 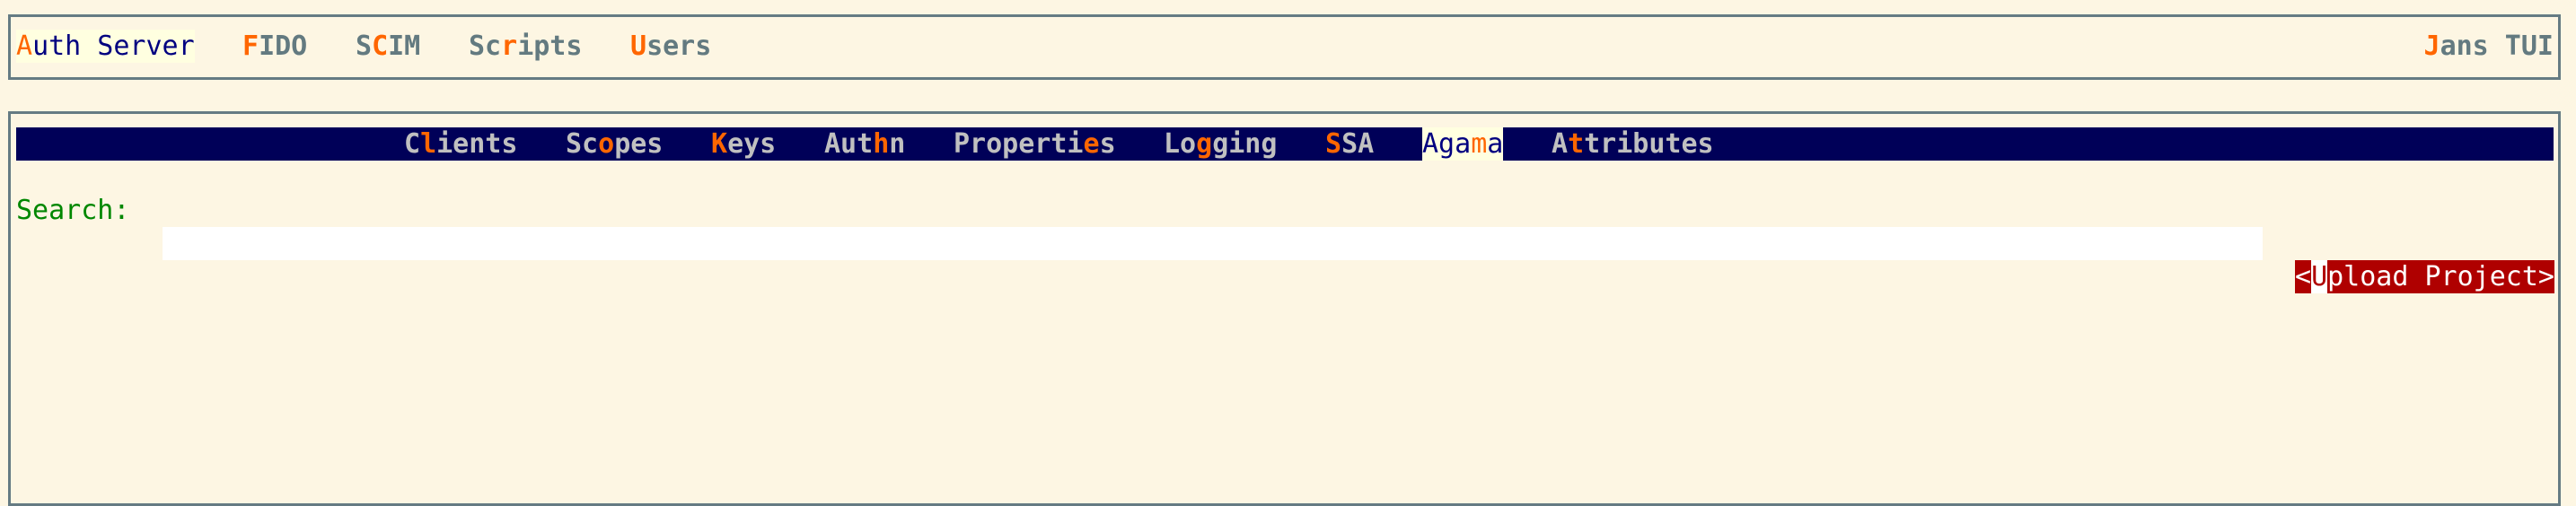 I want to click on tab-clients: Clients, so click(x=461, y=144).